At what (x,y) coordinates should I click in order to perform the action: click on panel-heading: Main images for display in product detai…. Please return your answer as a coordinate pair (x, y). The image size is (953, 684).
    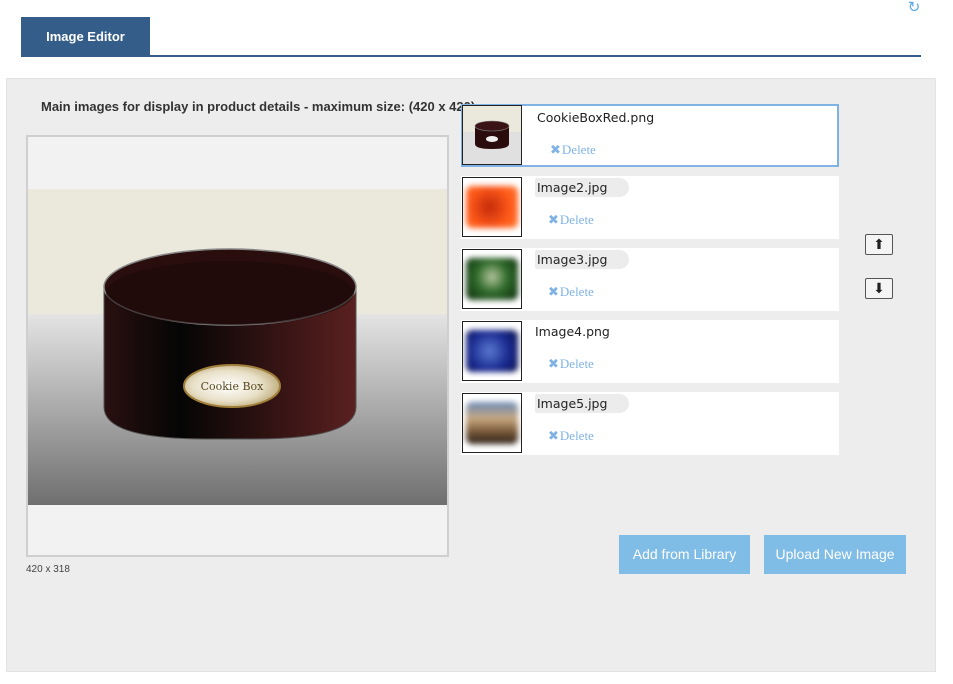
    Looking at the image, I should click on (258, 106).